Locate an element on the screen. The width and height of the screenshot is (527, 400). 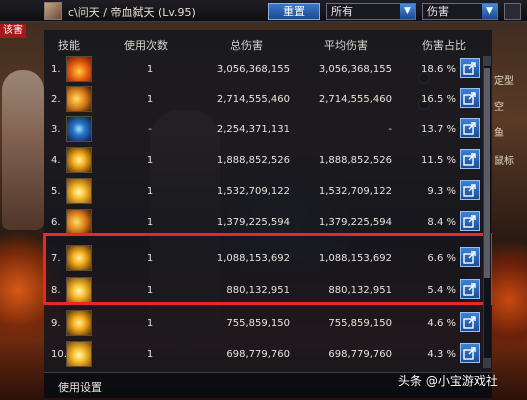
row-avg: 698,779,760 is located at coordinates (360, 354).